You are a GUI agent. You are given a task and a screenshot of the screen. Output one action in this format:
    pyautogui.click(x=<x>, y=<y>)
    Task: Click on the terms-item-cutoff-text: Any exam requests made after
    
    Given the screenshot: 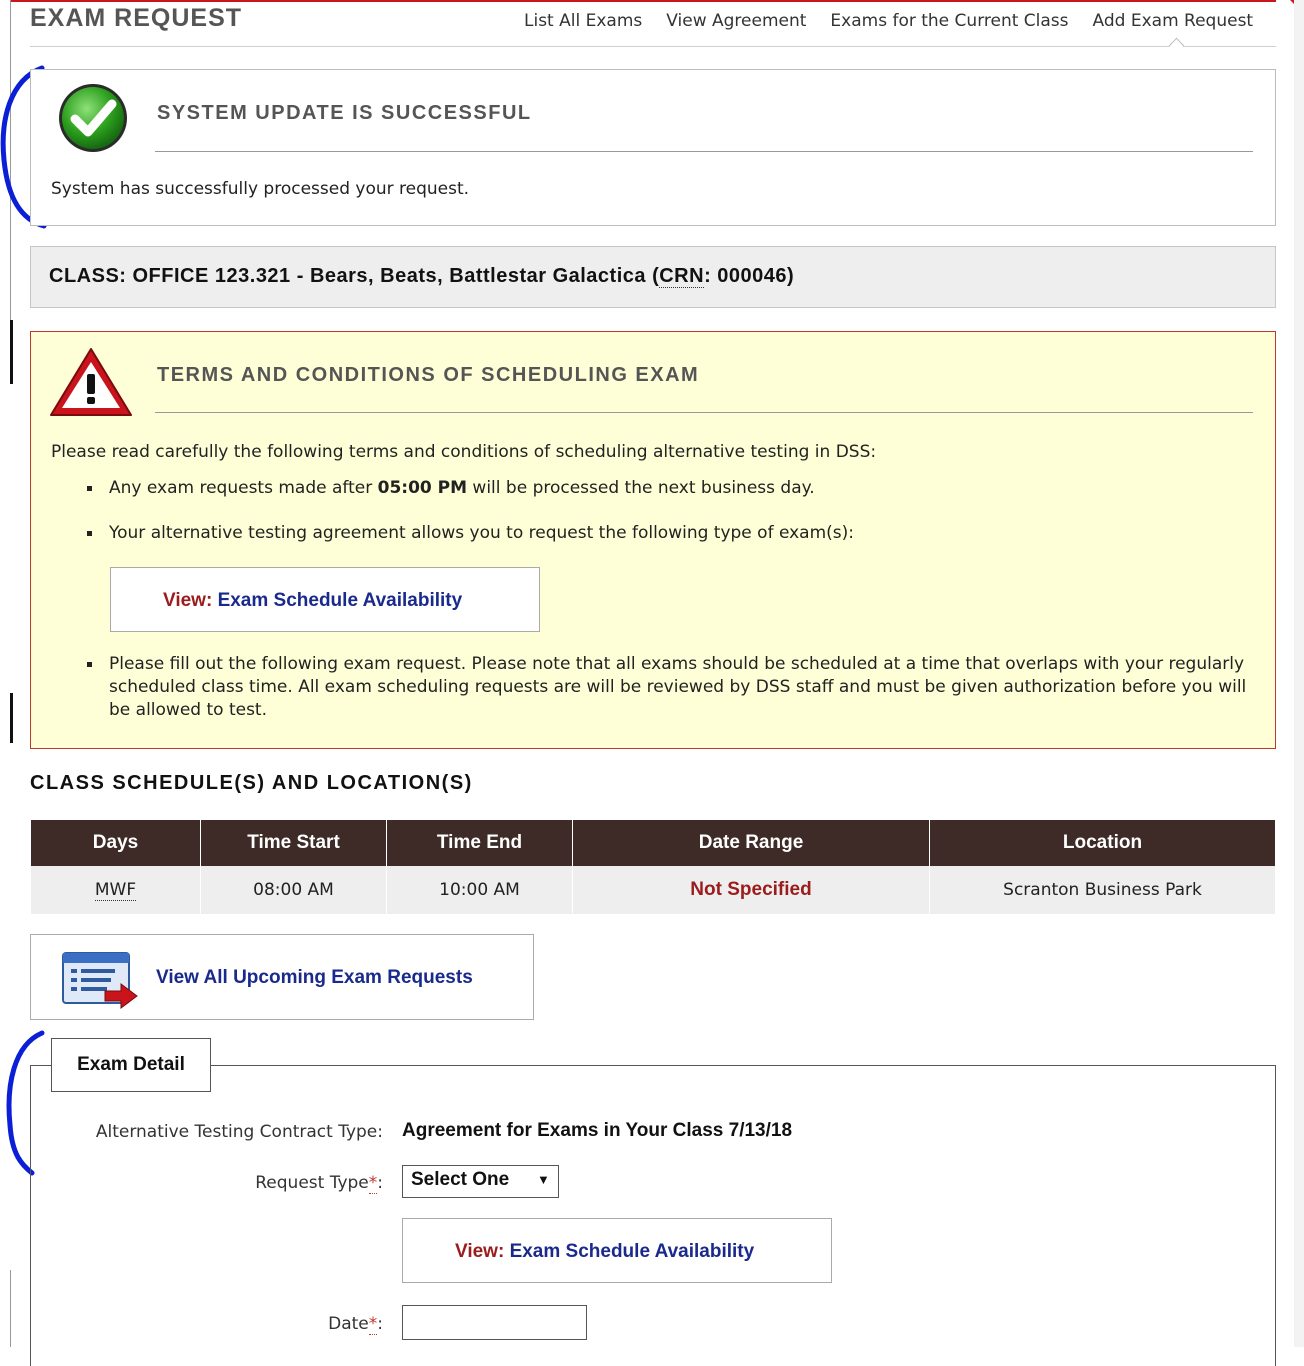 What is the action you would take?
    pyautogui.click(x=243, y=488)
    